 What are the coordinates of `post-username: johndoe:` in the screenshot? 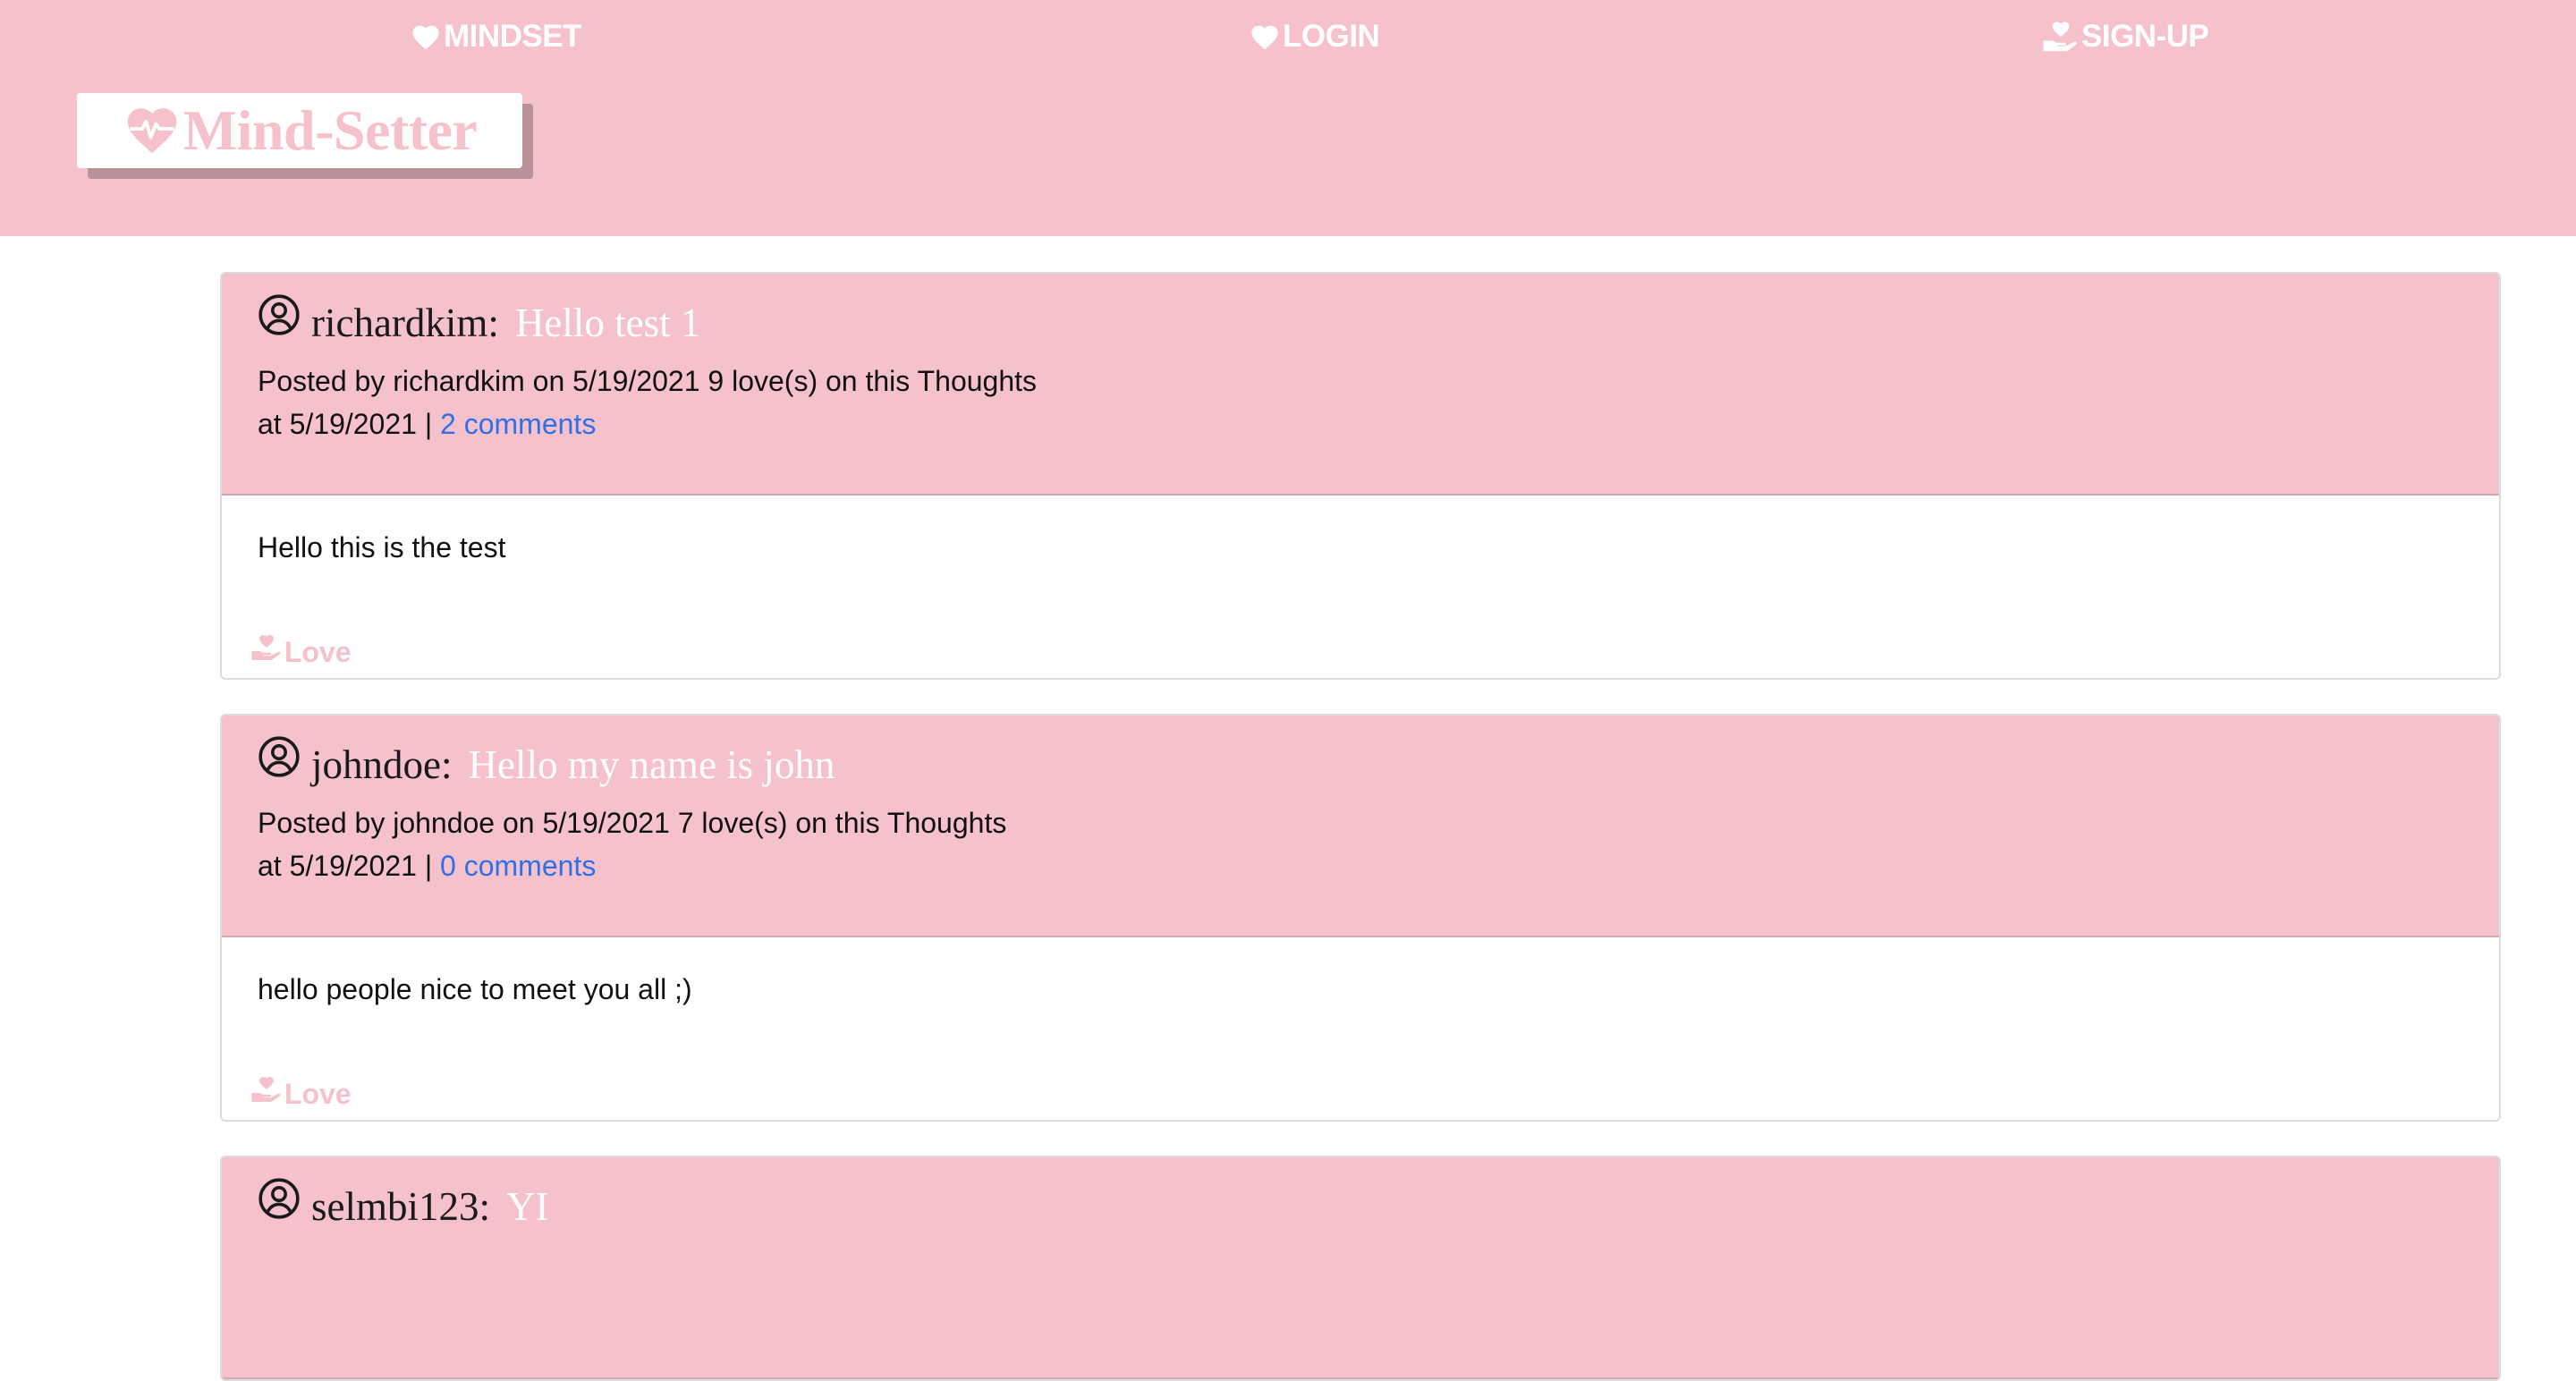 It's located at (382, 764).